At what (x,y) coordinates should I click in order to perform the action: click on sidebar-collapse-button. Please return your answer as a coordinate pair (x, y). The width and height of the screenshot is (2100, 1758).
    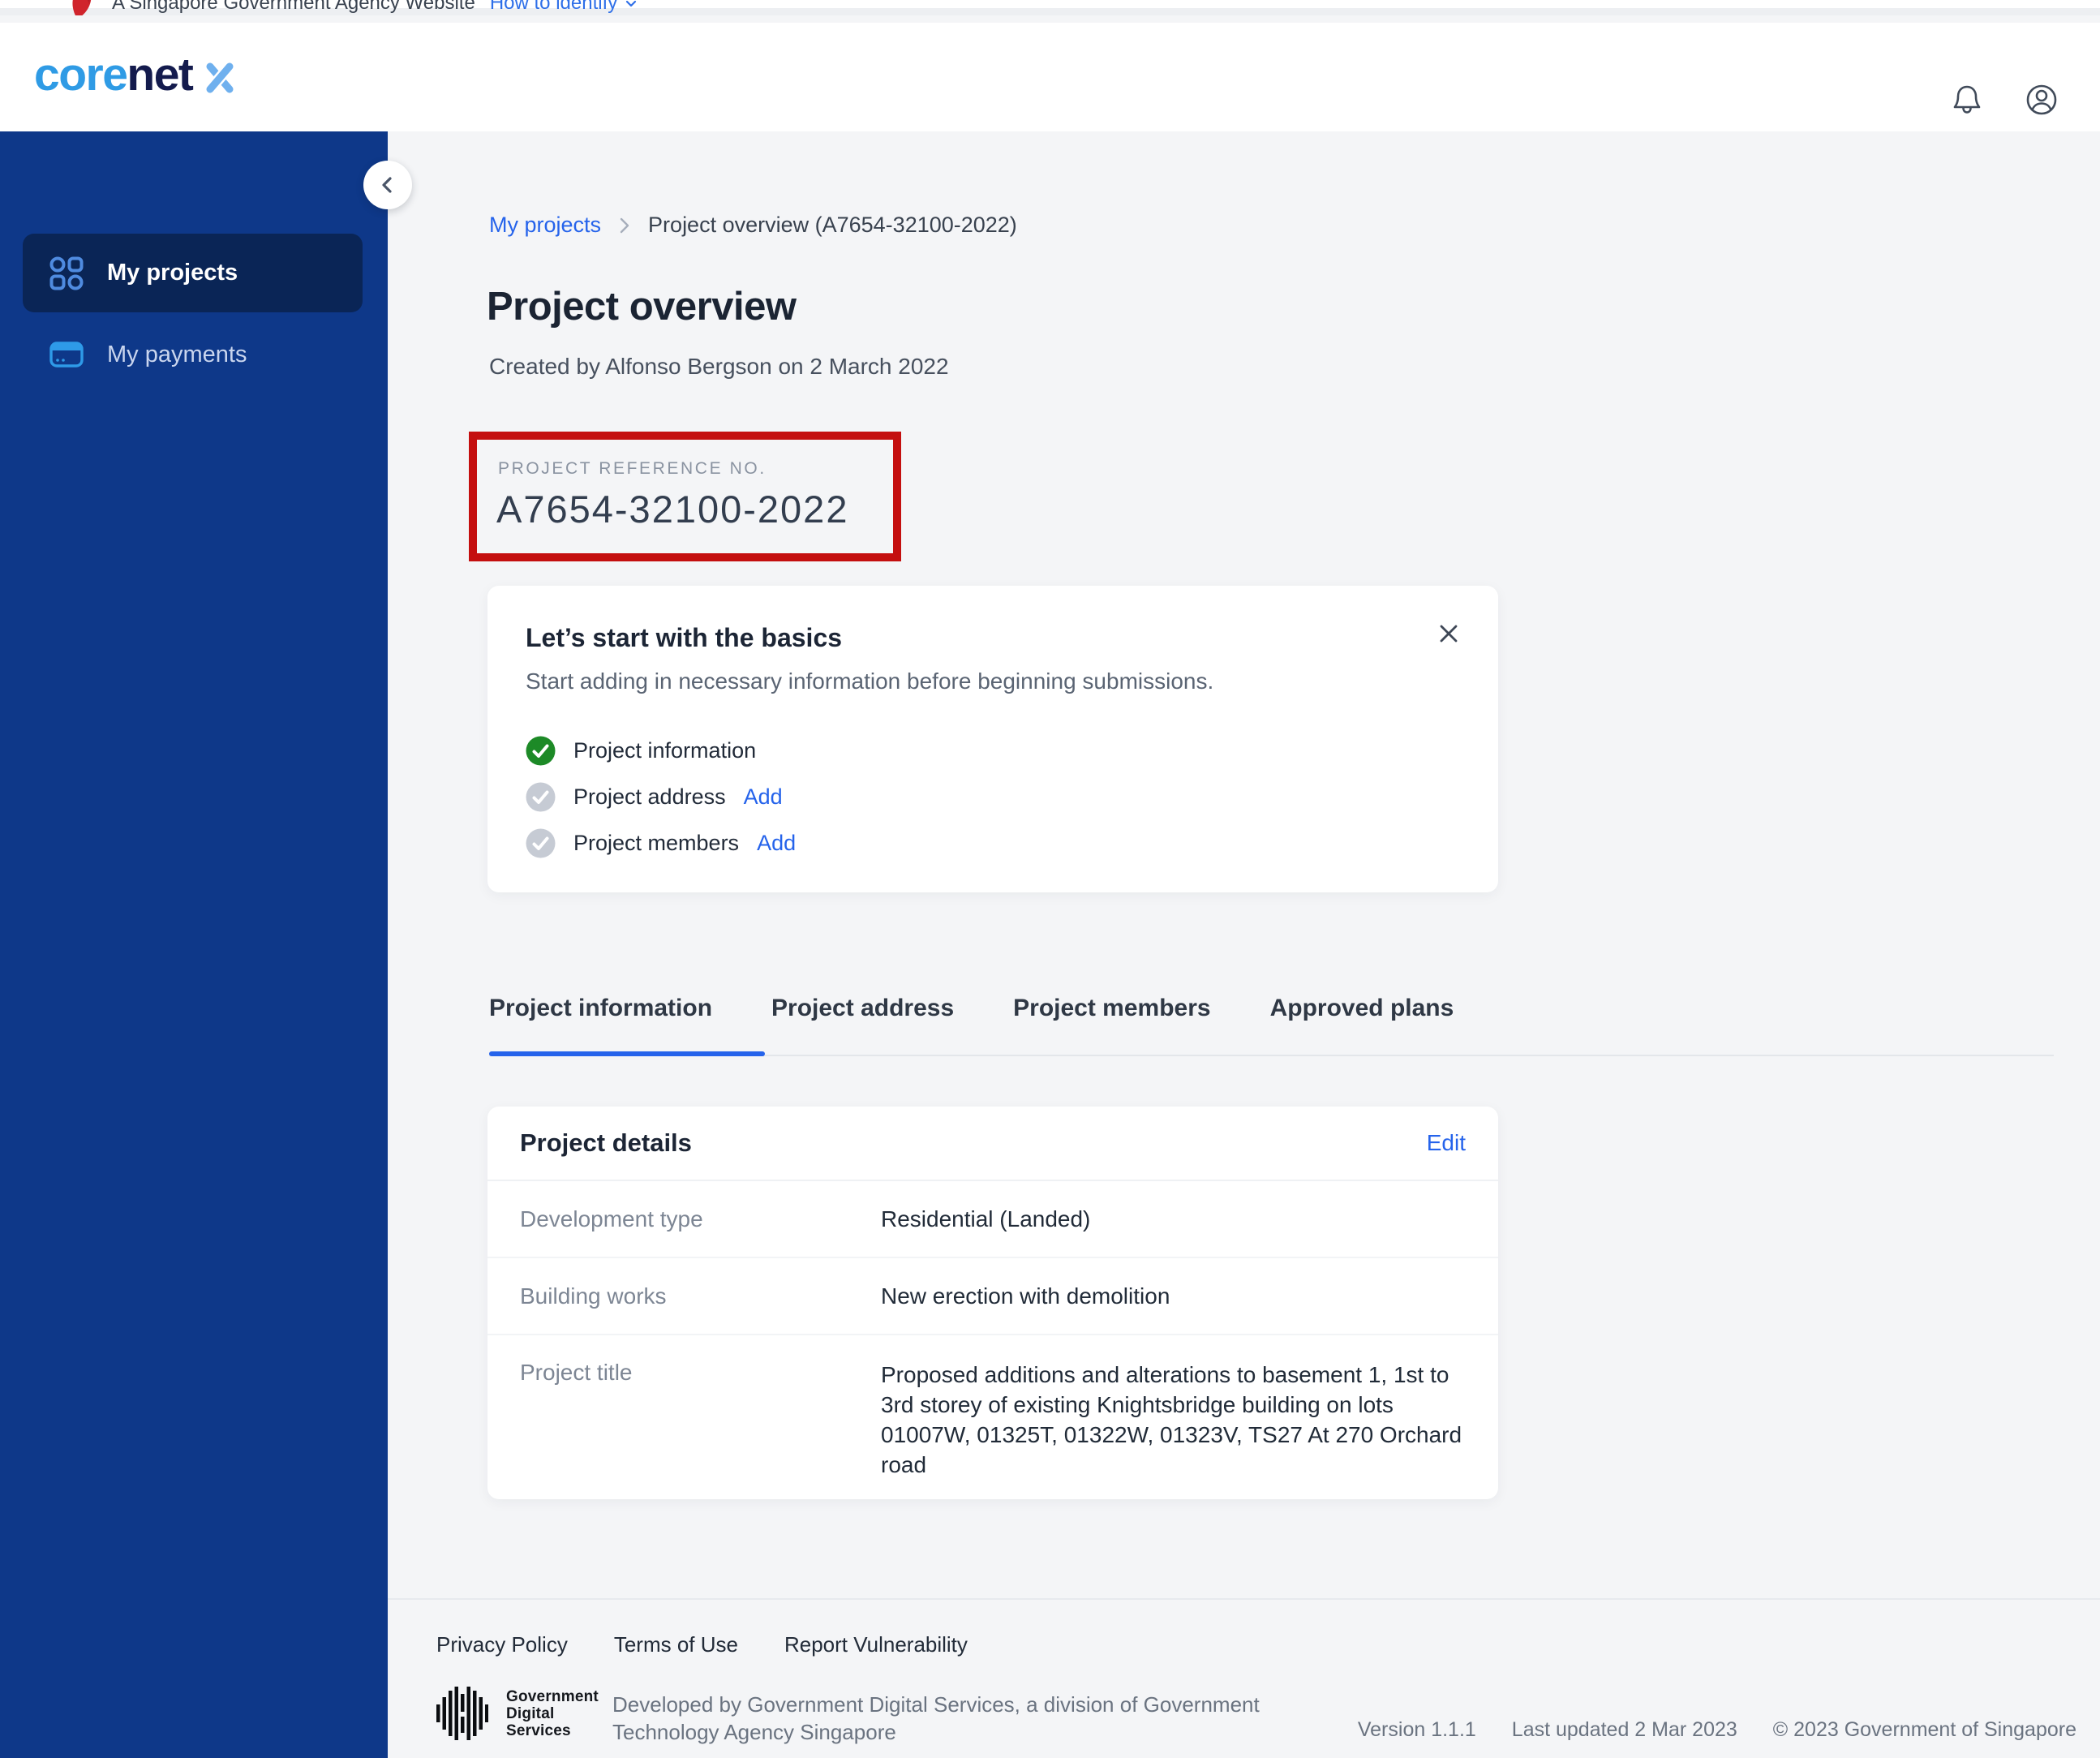
    Looking at the image, I should click on (387, 185).